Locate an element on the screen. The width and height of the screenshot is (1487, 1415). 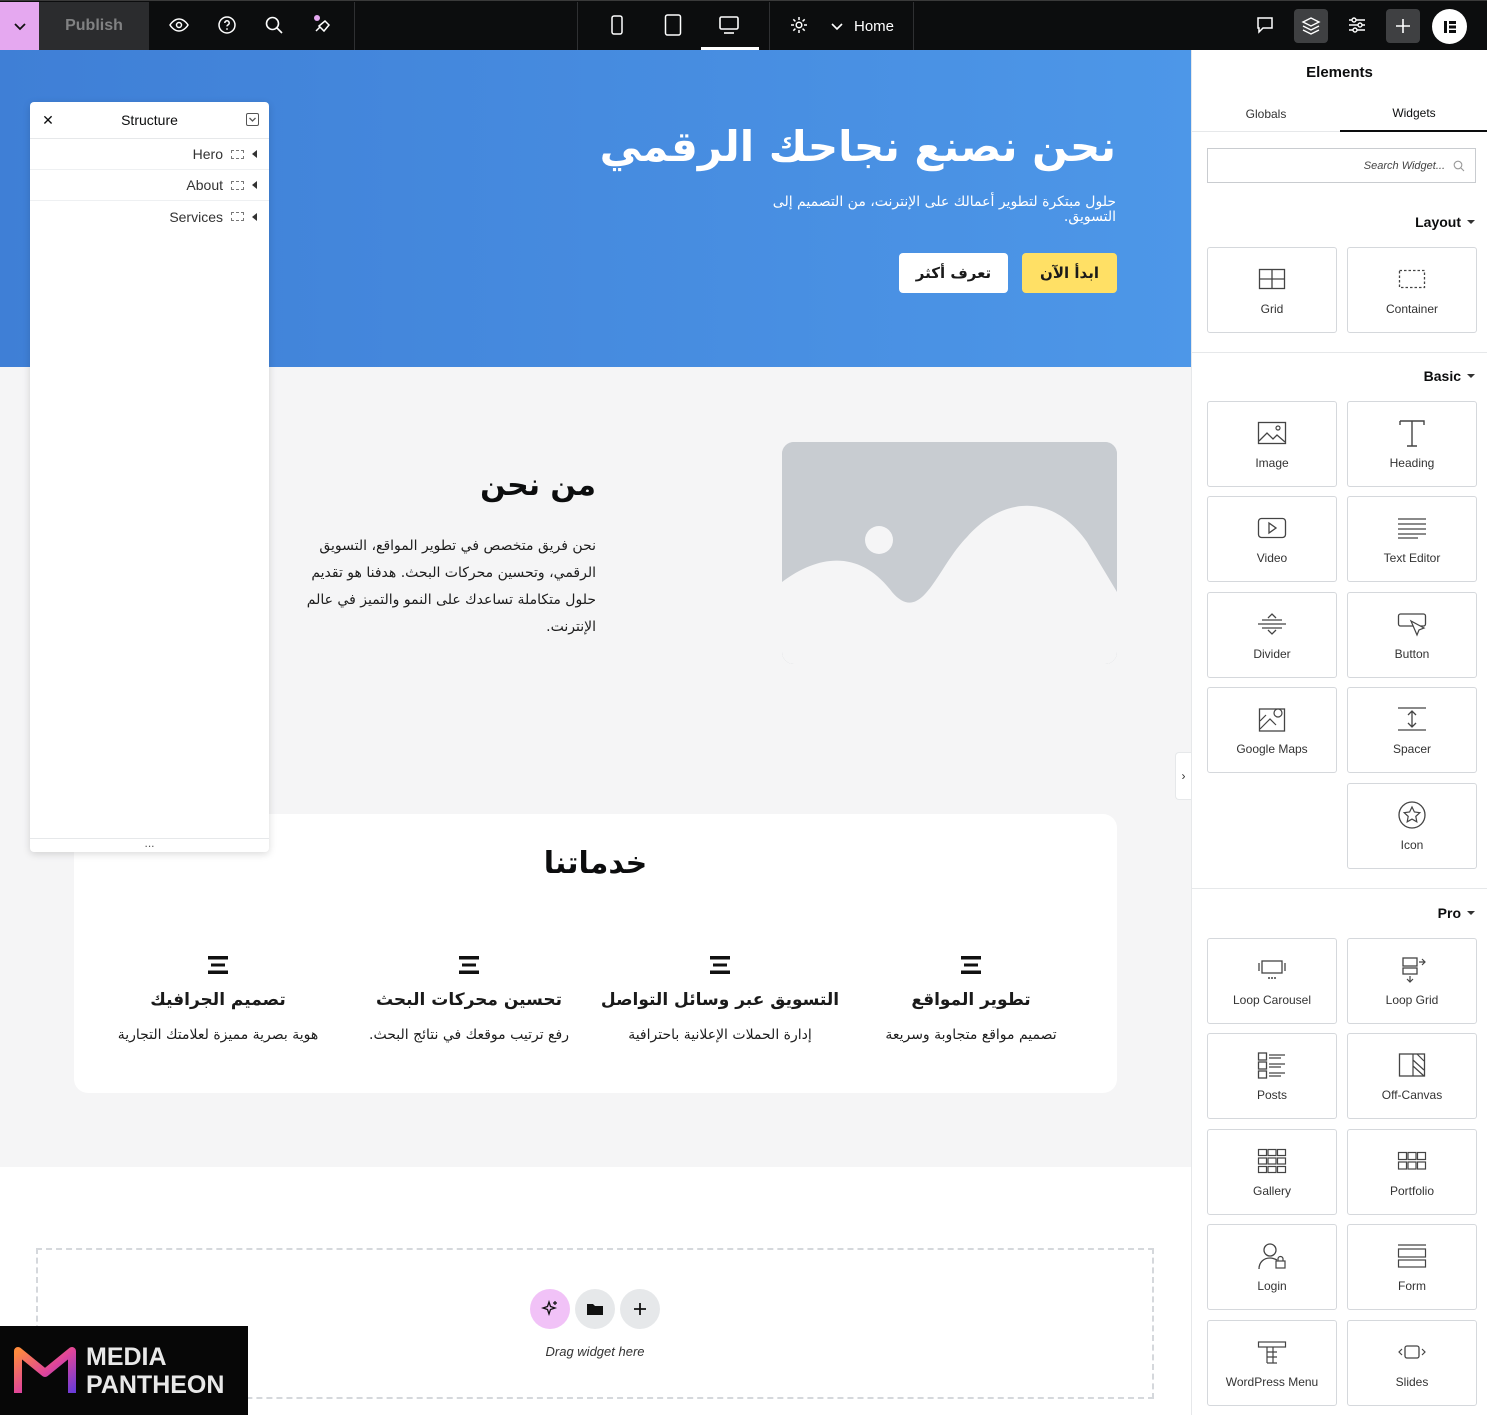
widget-label: Image is located at coordinates (1272, 463).